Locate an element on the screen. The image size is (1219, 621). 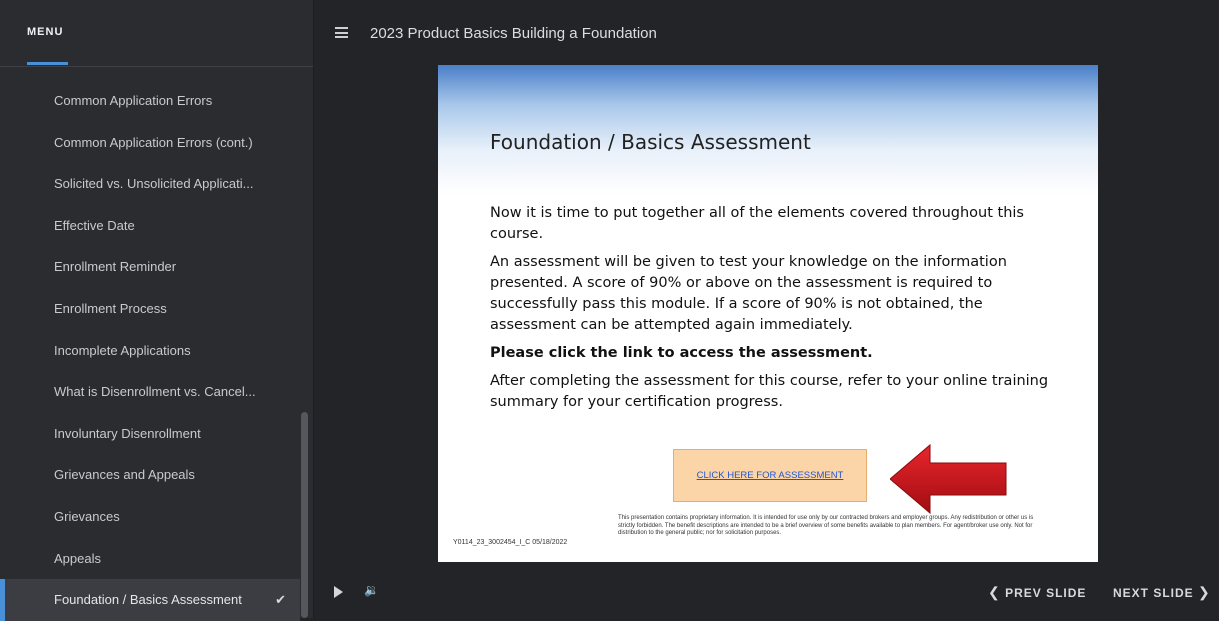
menu-item-enrollment-reminder: Enrollment Reminder is located at coordinates (150, 267).